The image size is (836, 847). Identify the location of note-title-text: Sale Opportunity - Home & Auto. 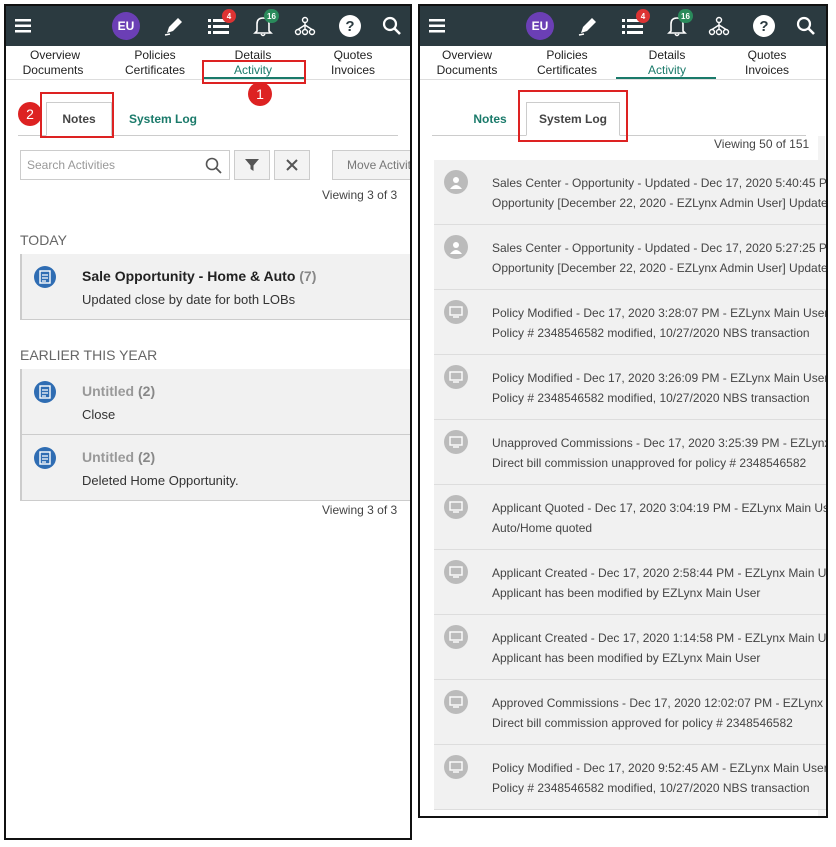
(189, 276).